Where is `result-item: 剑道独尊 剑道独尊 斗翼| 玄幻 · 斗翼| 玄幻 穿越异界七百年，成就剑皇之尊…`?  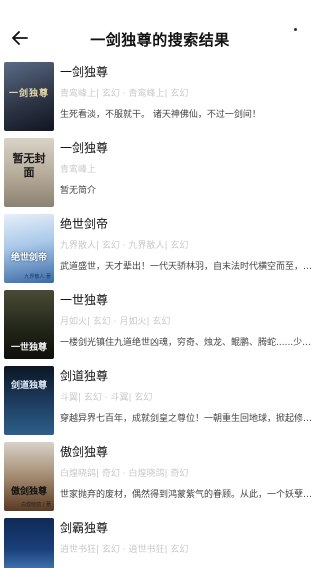 result-item: 剑道独尊 剑道独尊 斗翼| 玄幻 · 斗翼| 玄幻 穿越异界七百年，成就剑皇之尊… is located at coordinates (160, 401).